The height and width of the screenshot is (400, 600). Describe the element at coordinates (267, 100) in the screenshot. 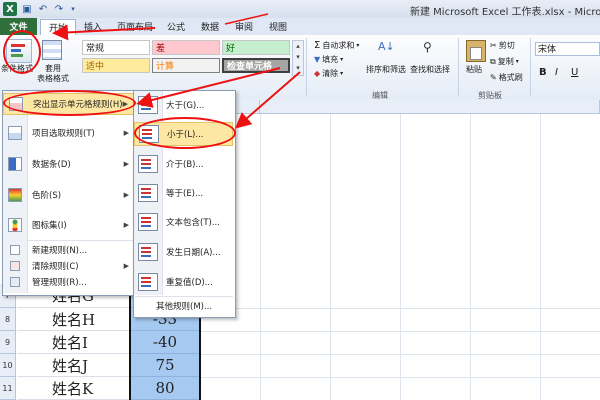

I see `arrow-to-less-than` at that location.